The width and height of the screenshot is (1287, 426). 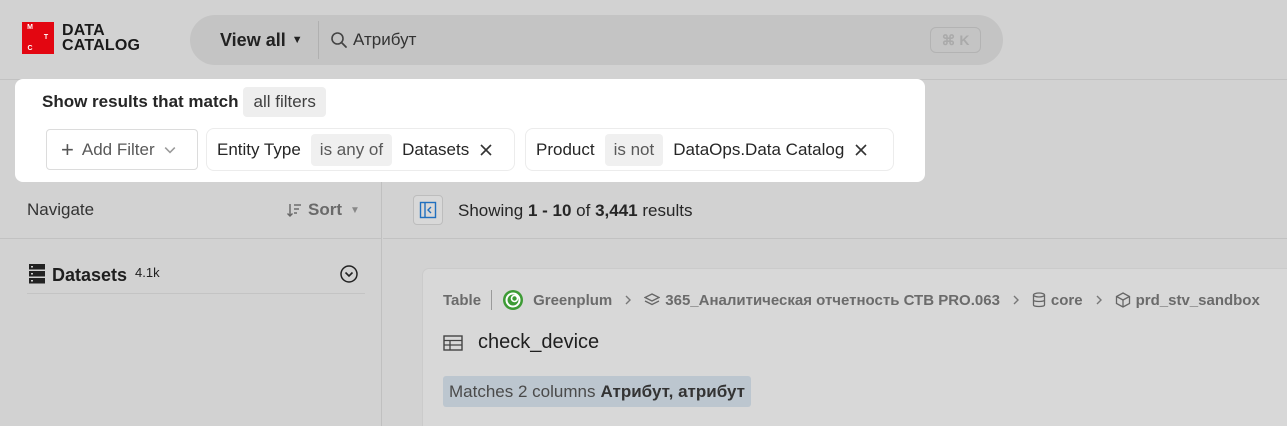 I want to click on logo-text-line1: DATA, so click(x=83, y=30).